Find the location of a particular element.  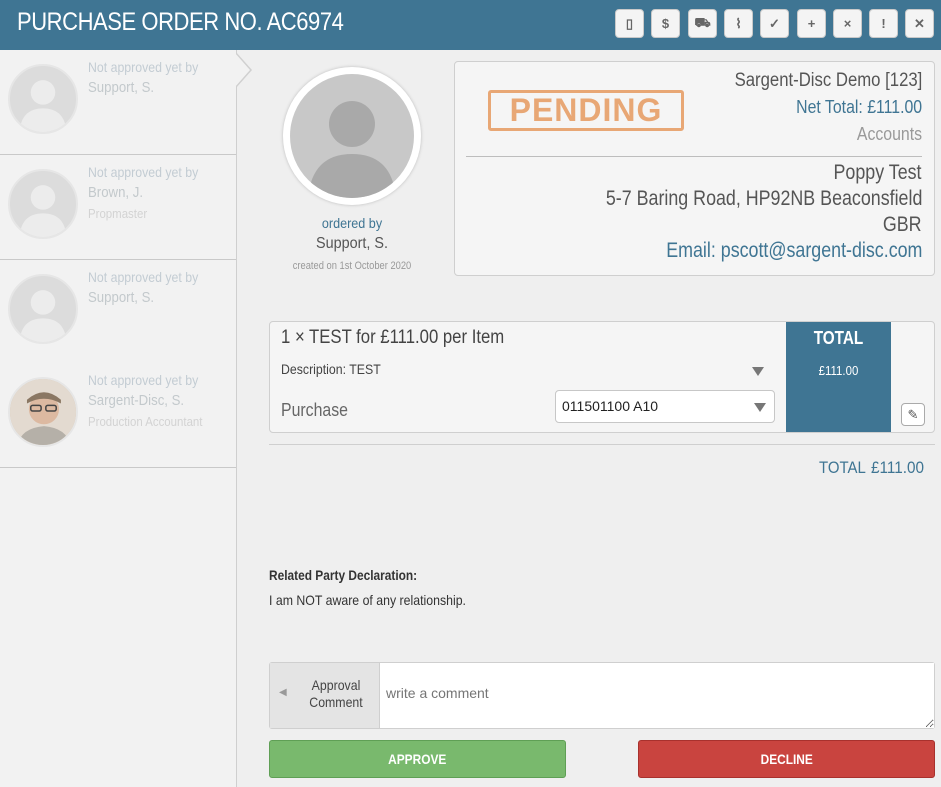

approver-item: Not approved yet by Brown, J. Propmaster is located at coordinates (118, 207).